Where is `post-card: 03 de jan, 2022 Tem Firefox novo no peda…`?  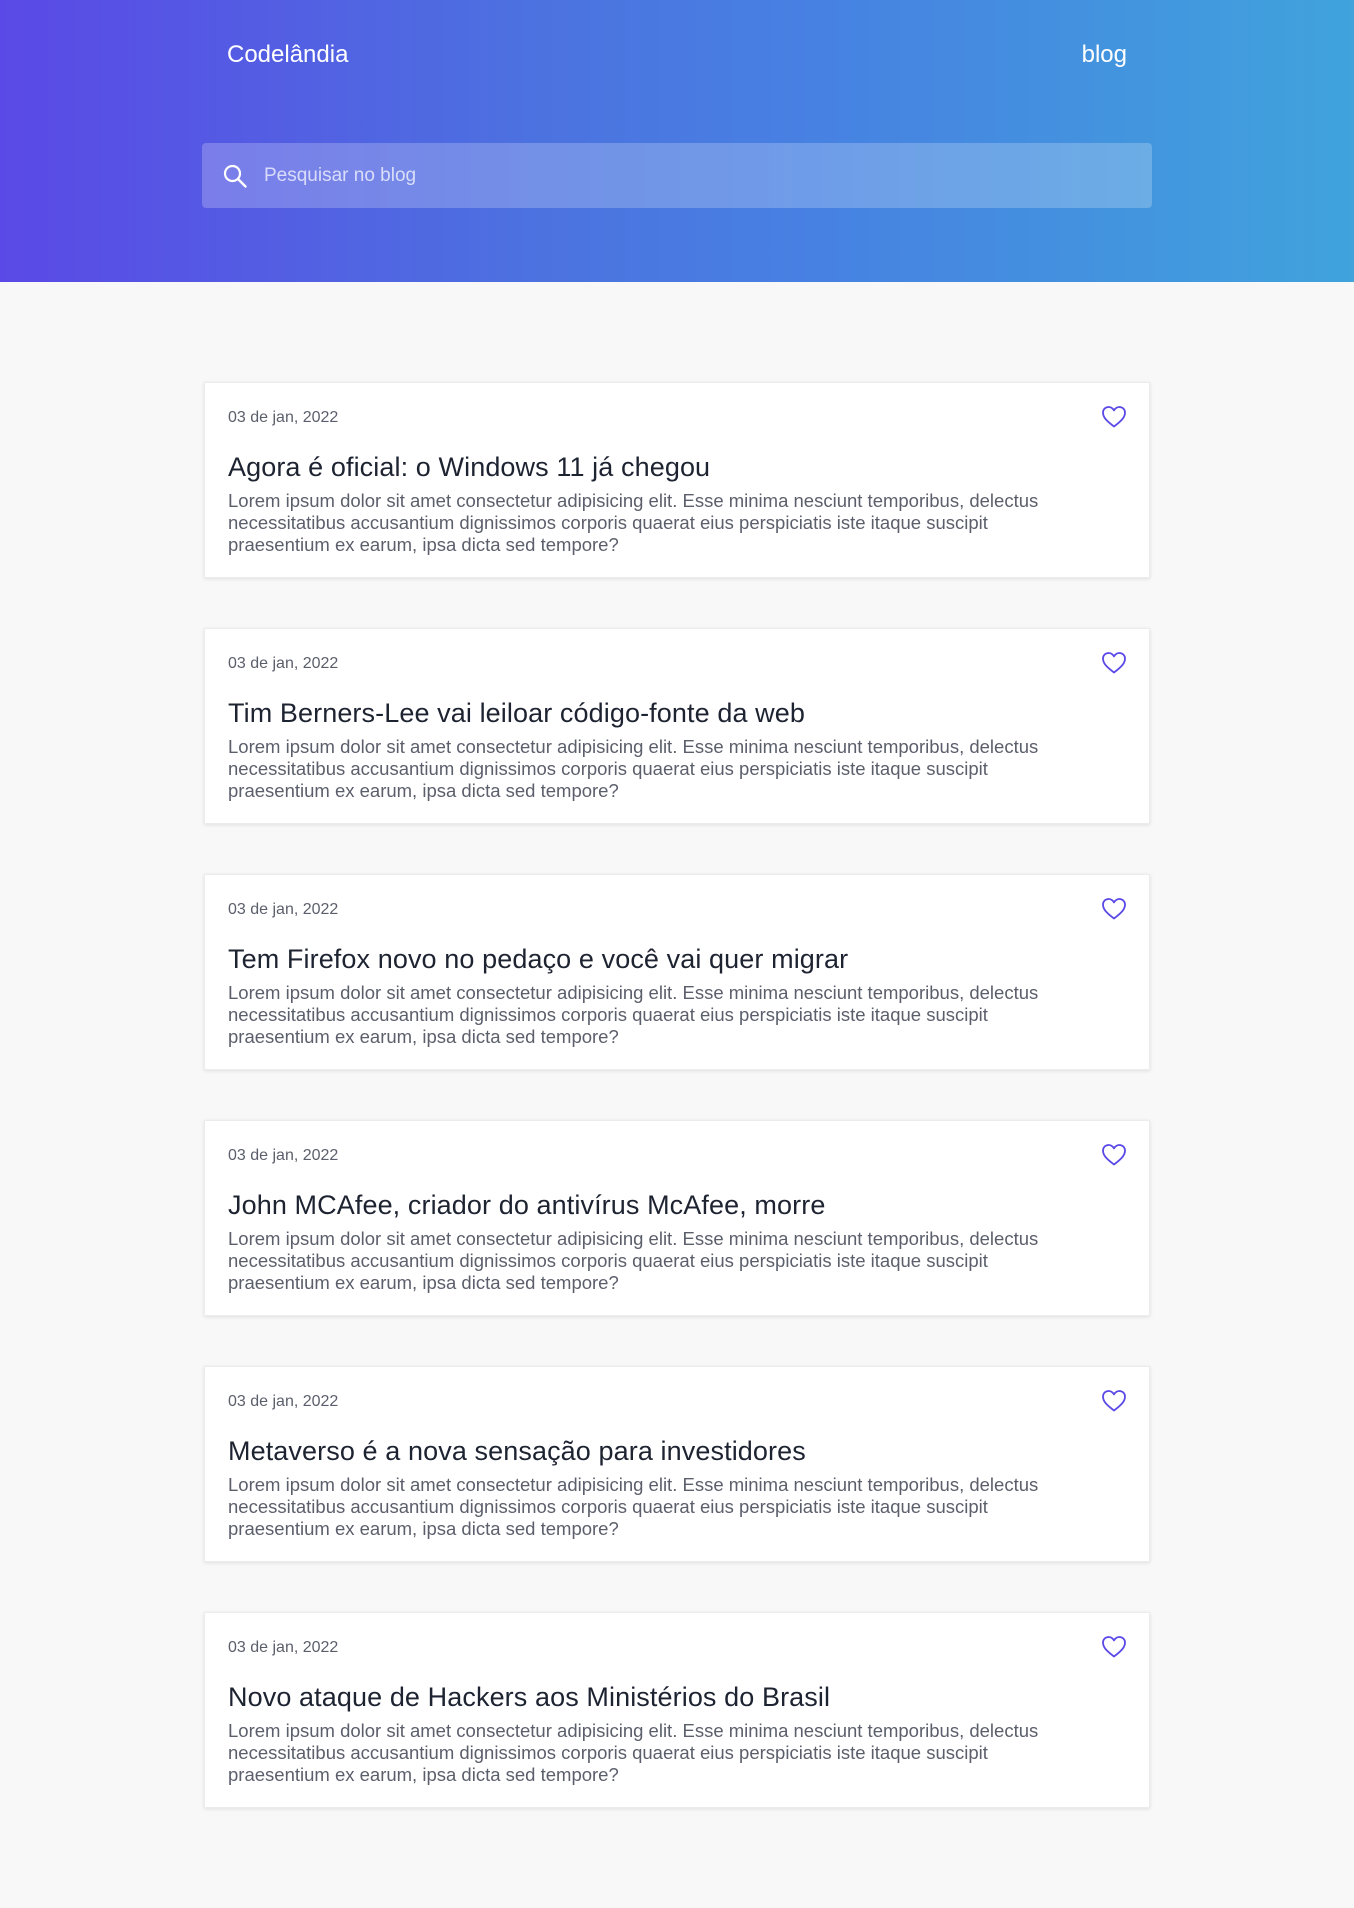
post-card: 03 de jan, 2022 Tem Firefox novo no peda… is located at coordinates (677, 972).